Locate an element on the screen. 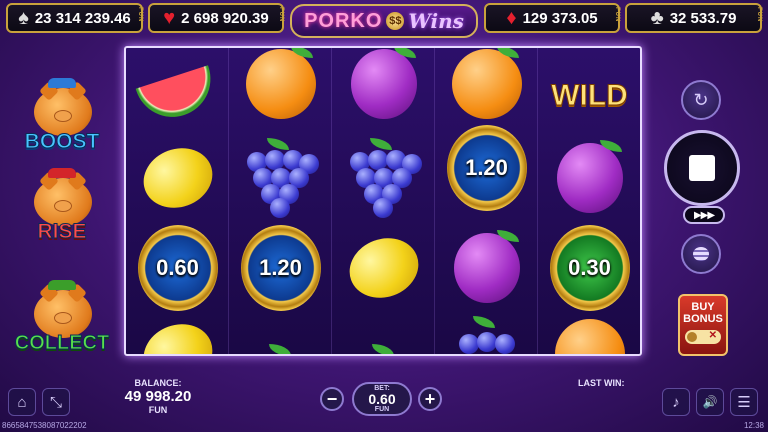 This screenshot has height=432, width=768. plus-icon: + is located at coordinates (430, 398).